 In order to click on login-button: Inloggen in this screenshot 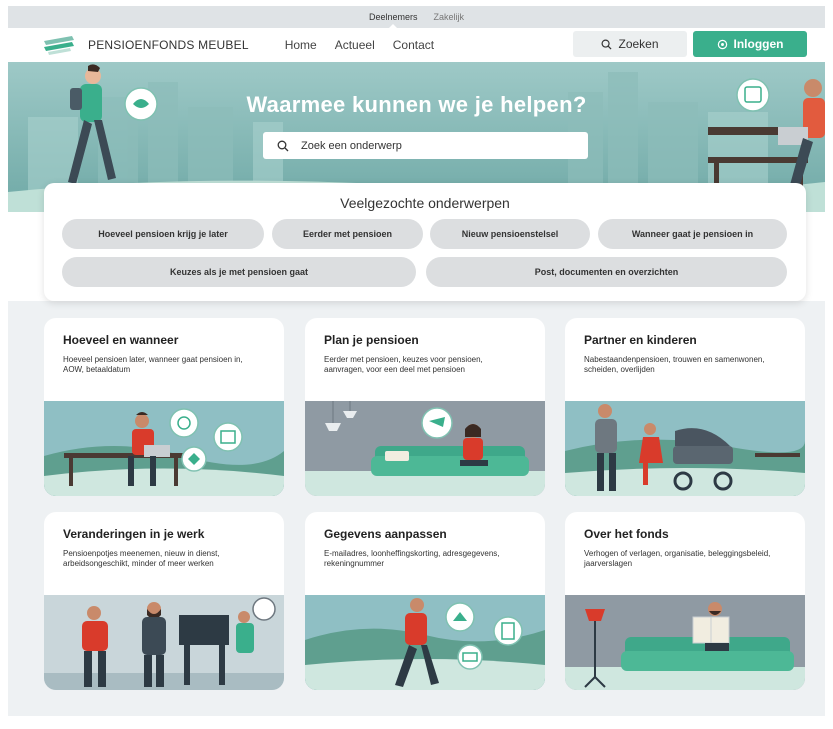, I will do `click(750, 44)`.